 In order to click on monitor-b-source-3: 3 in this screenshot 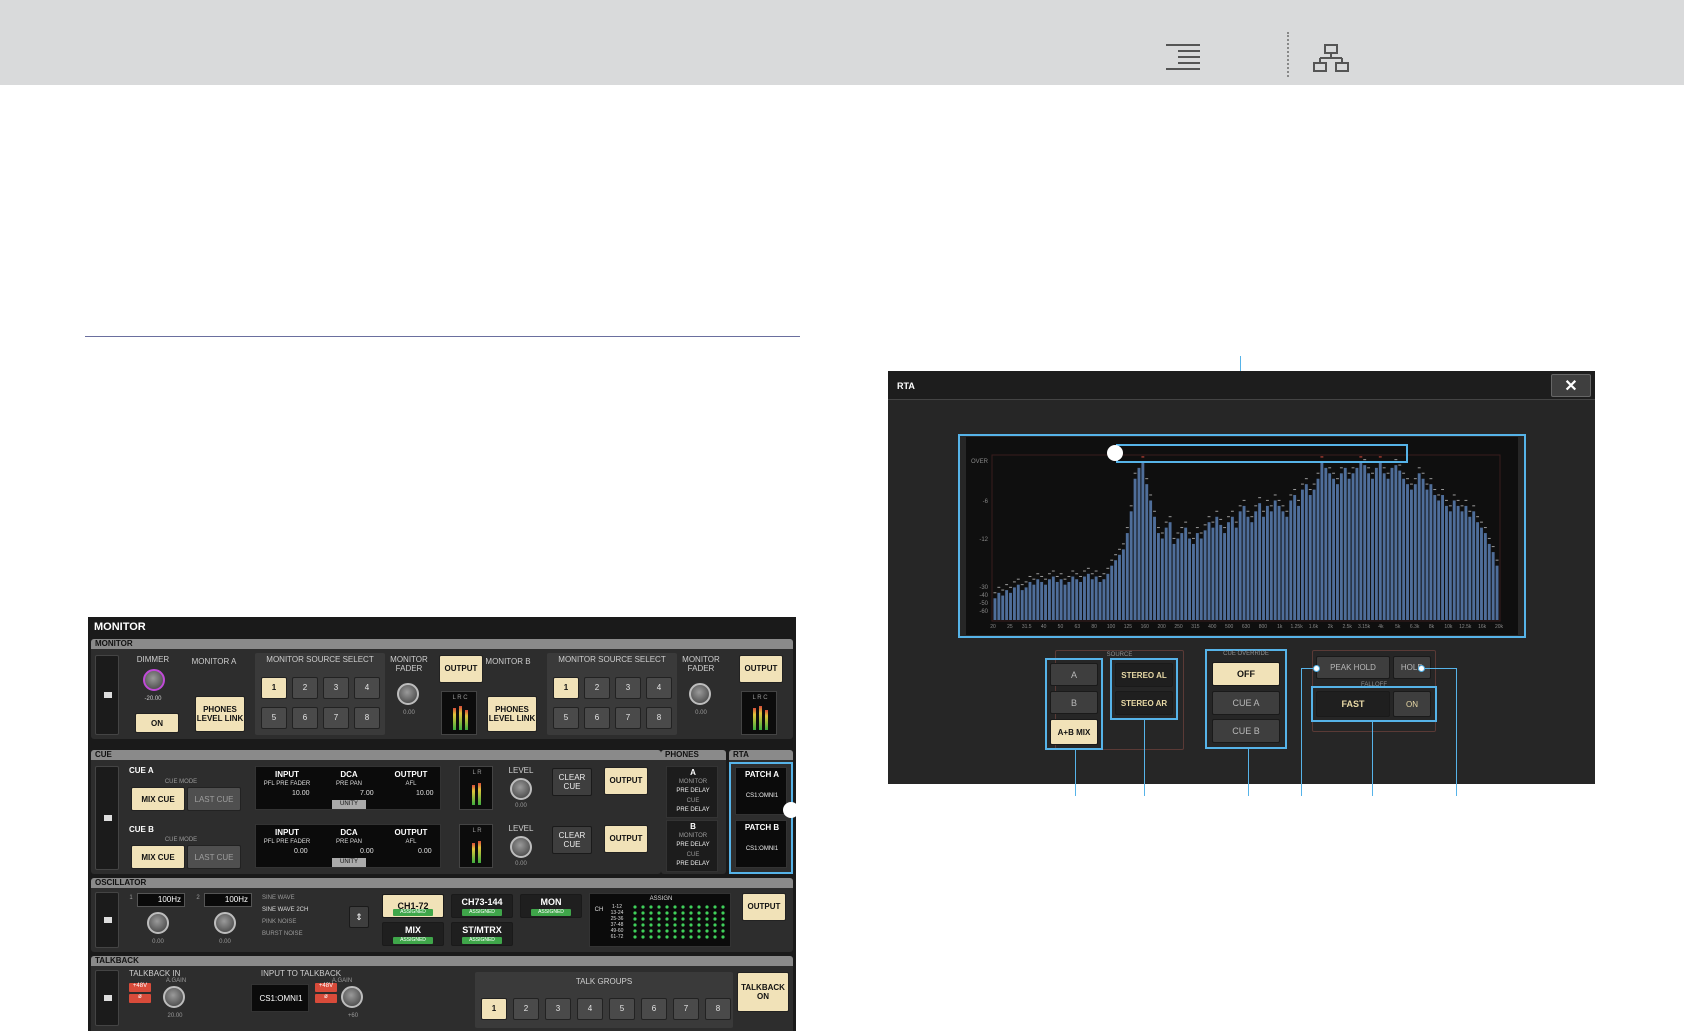, I will do `click(628, 688)`.